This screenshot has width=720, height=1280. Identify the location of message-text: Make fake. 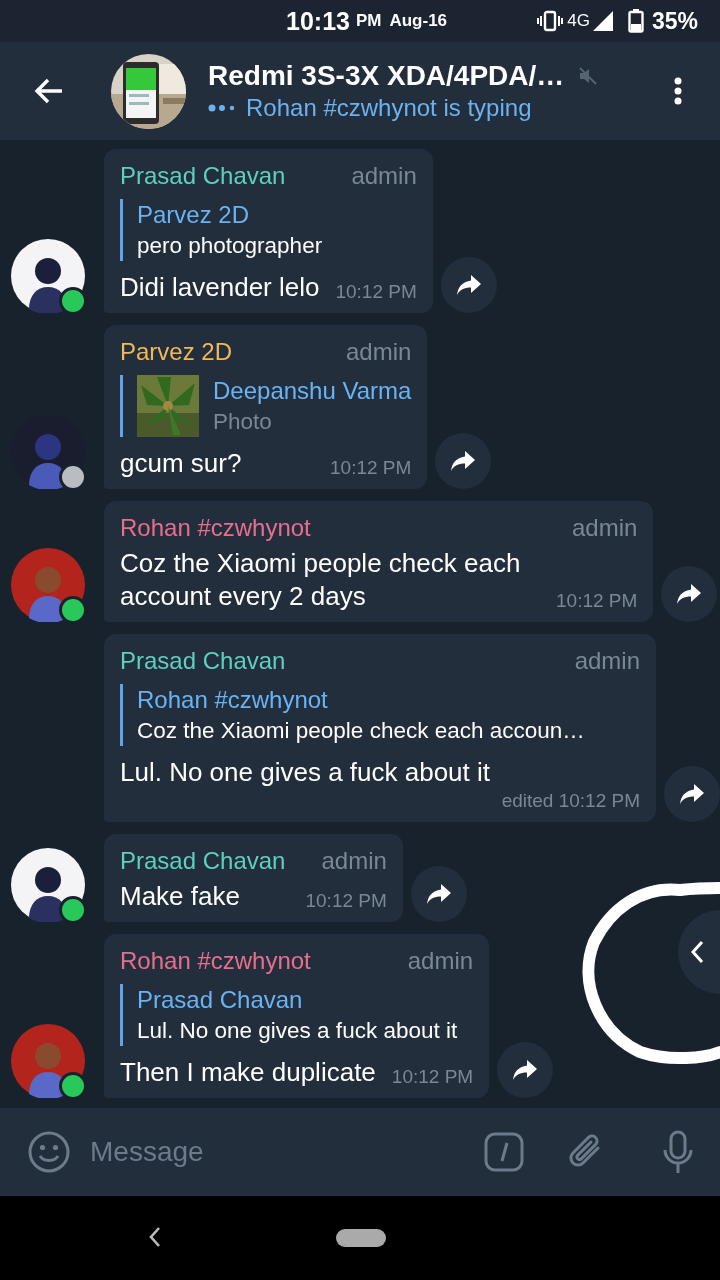
(180, 896).